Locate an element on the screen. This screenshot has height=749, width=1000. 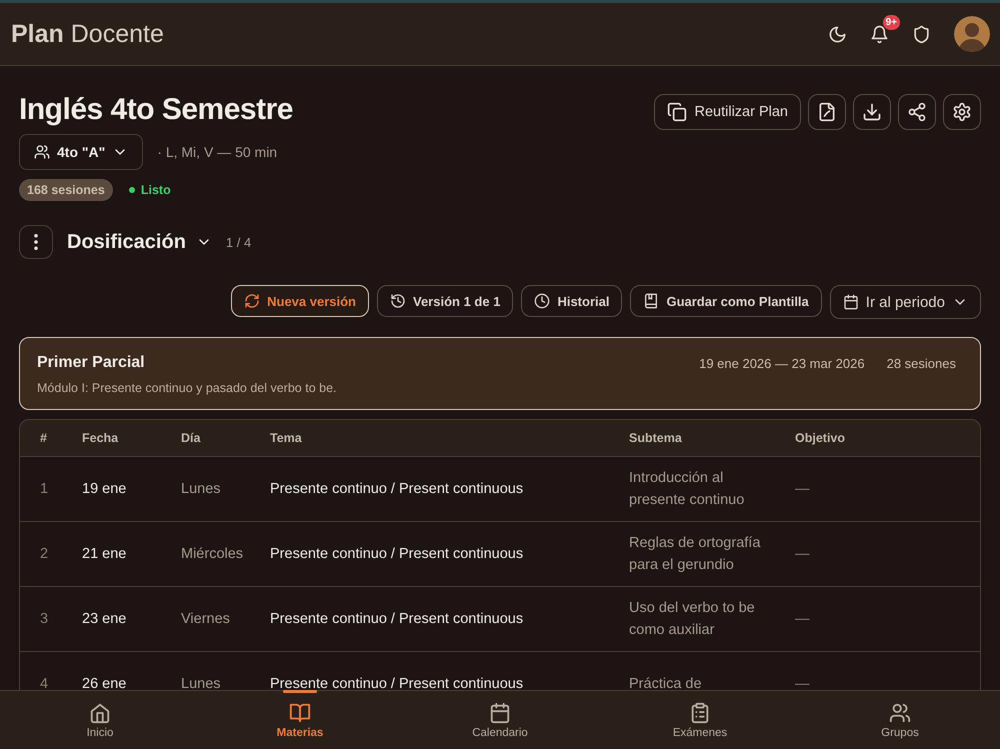
bell-icon is located at coordinates (879, 34).